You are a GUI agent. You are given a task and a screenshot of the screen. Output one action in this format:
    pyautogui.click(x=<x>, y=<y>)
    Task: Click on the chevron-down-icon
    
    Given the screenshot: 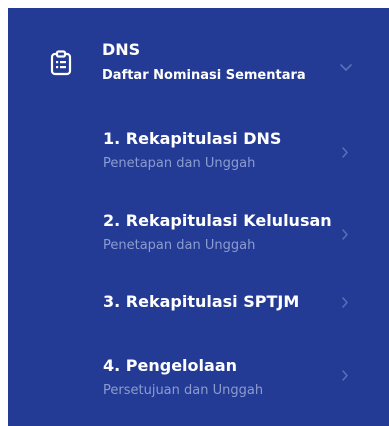 What is the action you would take?
    pyautogui.click(x=346, y=68)
    